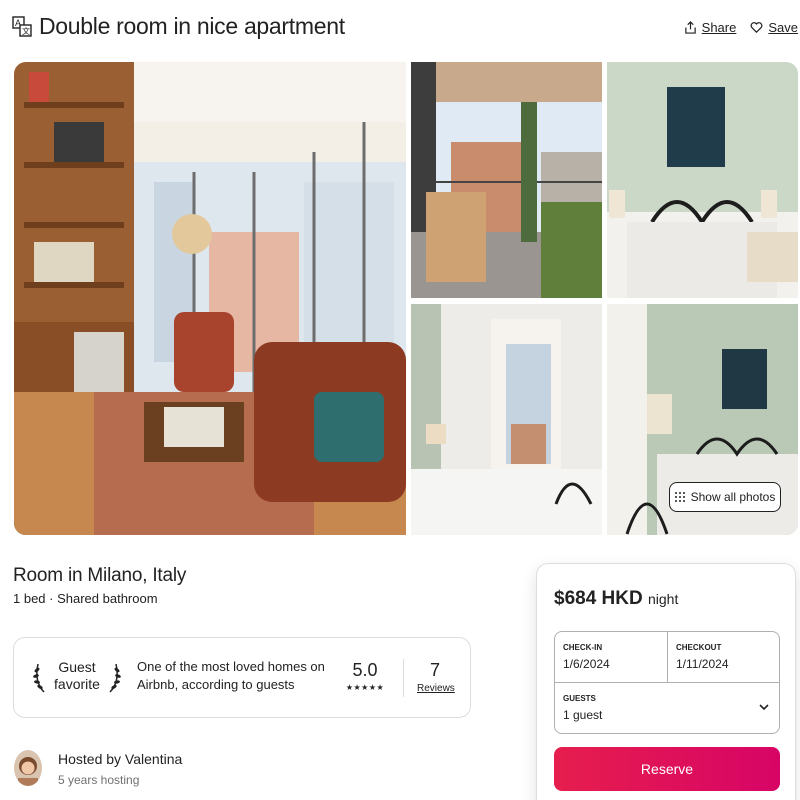  I want to click on header-actions: Share Save, so click(741, 27).